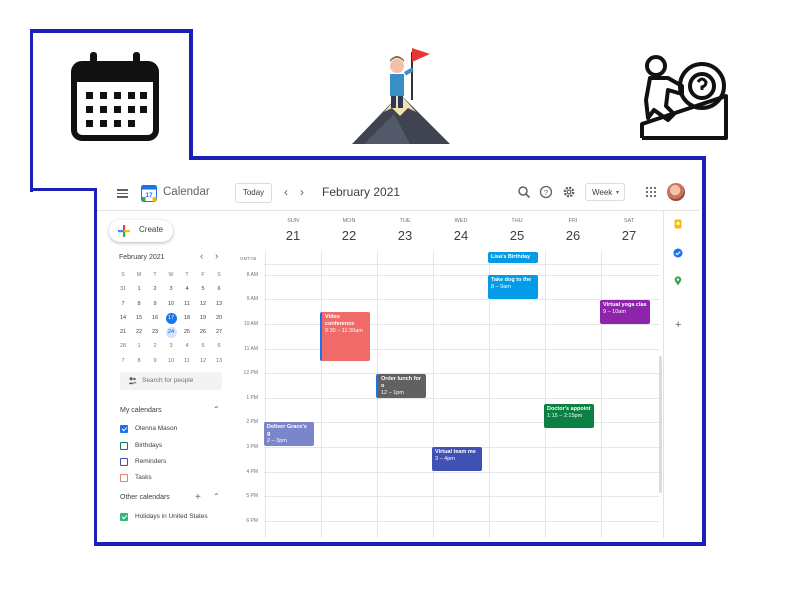  I want to click on event-video-conference: Video conference 9:30 – 11:30am, so click(345, 336).